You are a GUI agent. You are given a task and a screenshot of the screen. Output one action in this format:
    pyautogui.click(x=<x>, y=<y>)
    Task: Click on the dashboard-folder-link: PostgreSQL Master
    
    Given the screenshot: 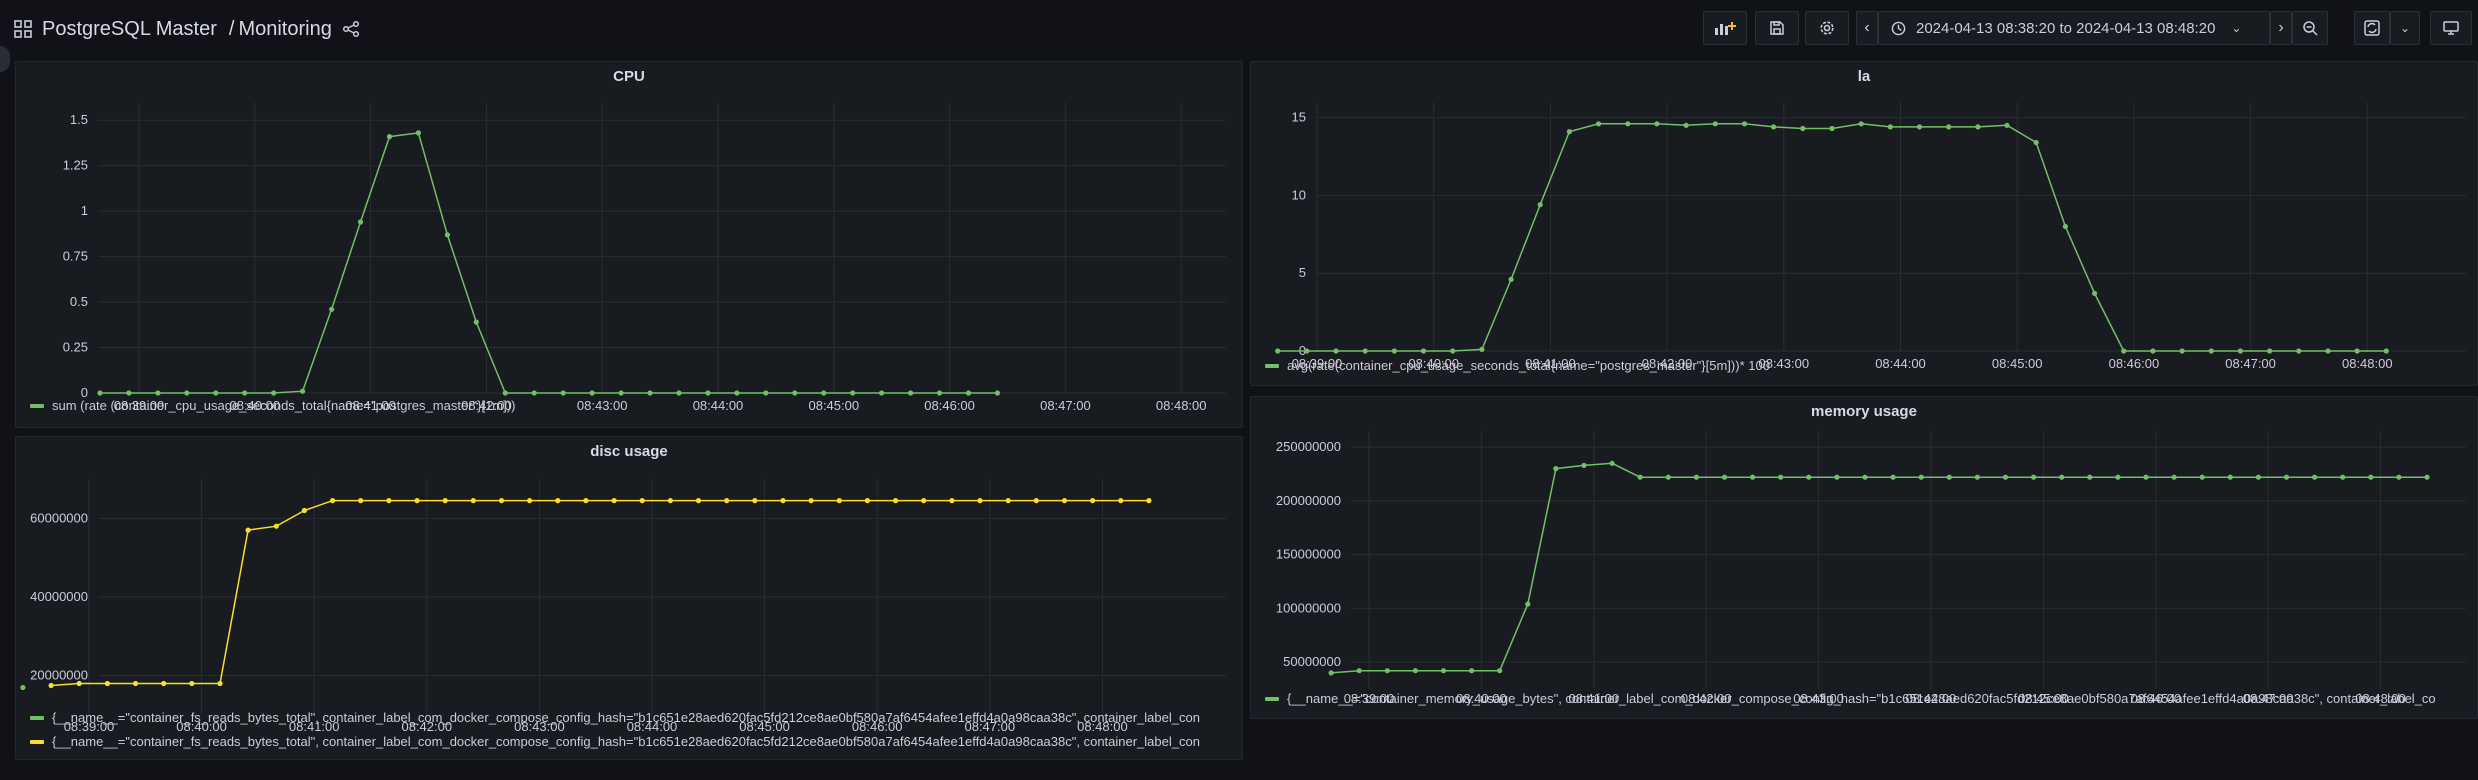 What is the action you would take?
    pyautogui.click(x=129, y=29)
    